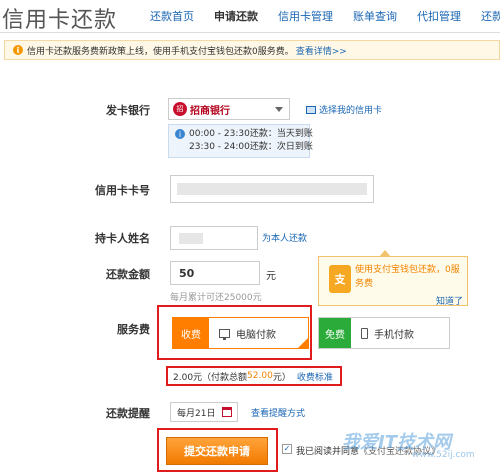 The height and width of the screenshot is (473, 500). What do you see at coordinates (351, 111) in the screenshot?
I see `choose-bank-label: 选择我的信用卡` at bounding box center [351, 111].